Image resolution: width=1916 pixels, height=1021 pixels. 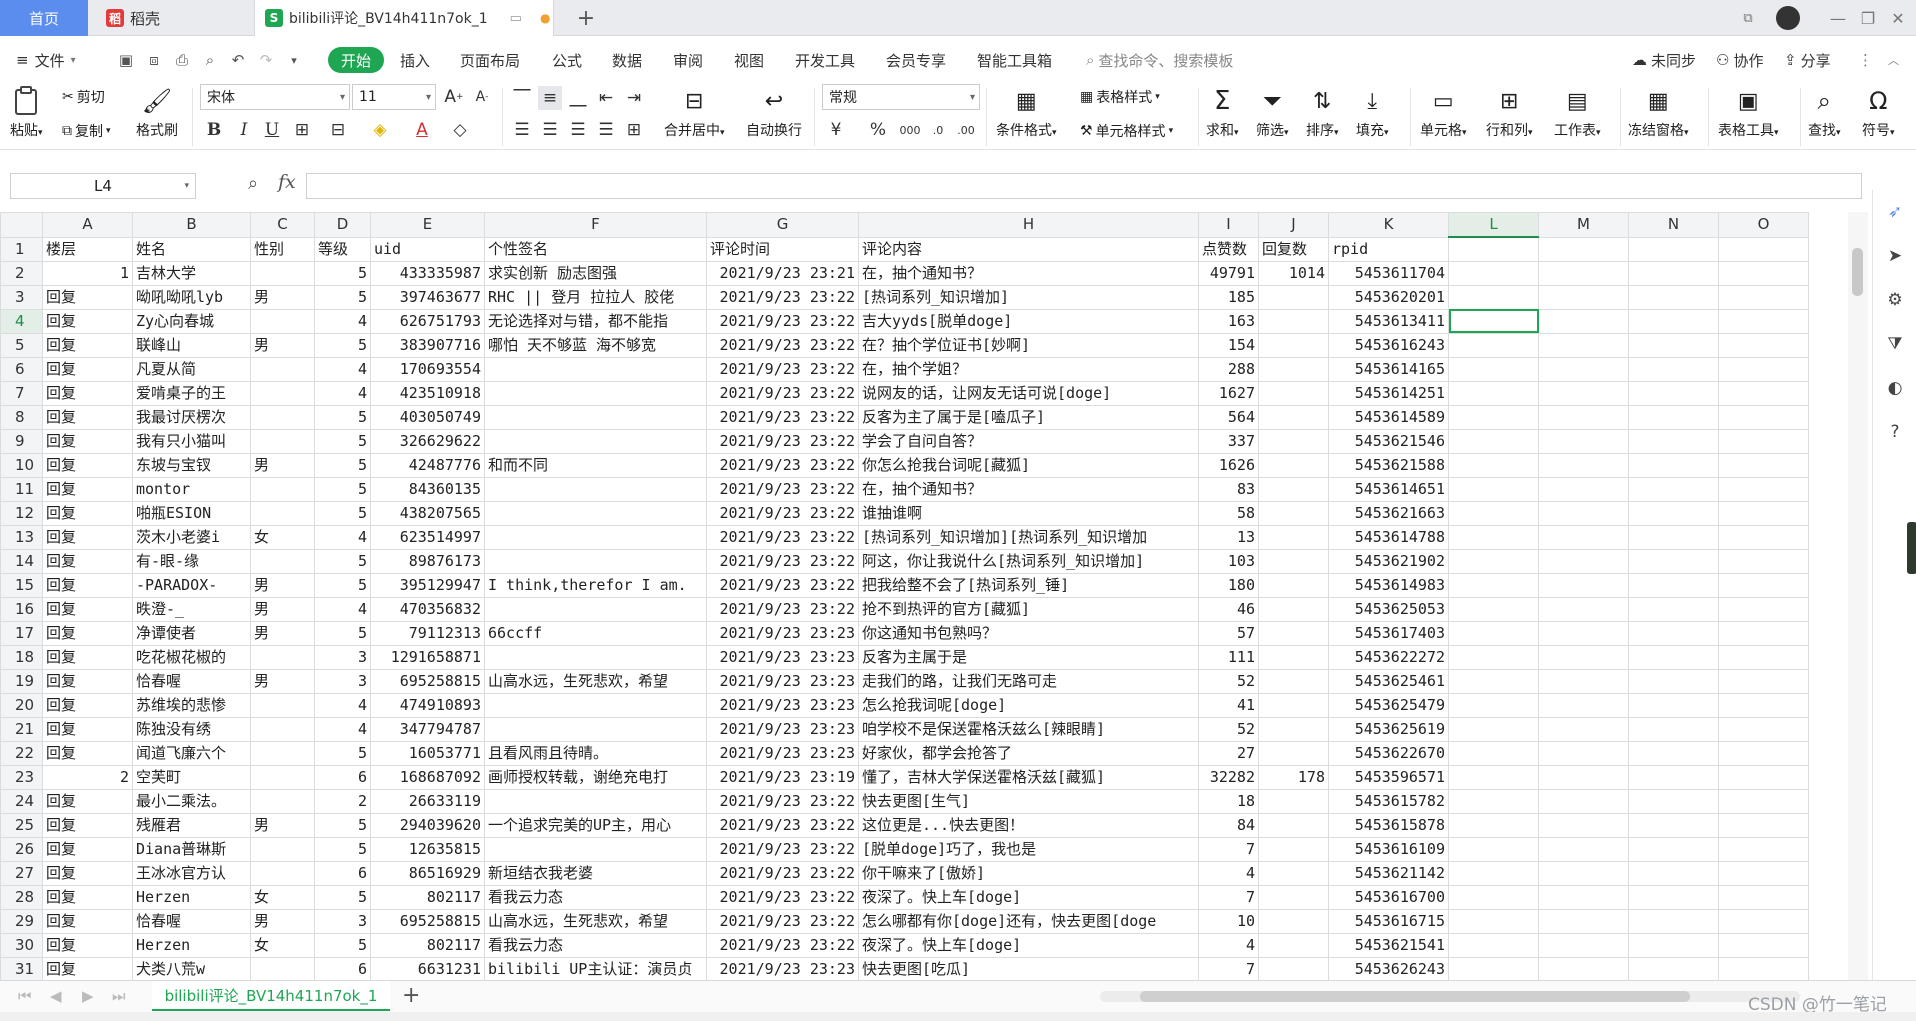 What do you see at coordinates (1878, 112) in the screenshot?
I see `symbol-button: Ω 符号▾` at bounding box center [1878, 112].